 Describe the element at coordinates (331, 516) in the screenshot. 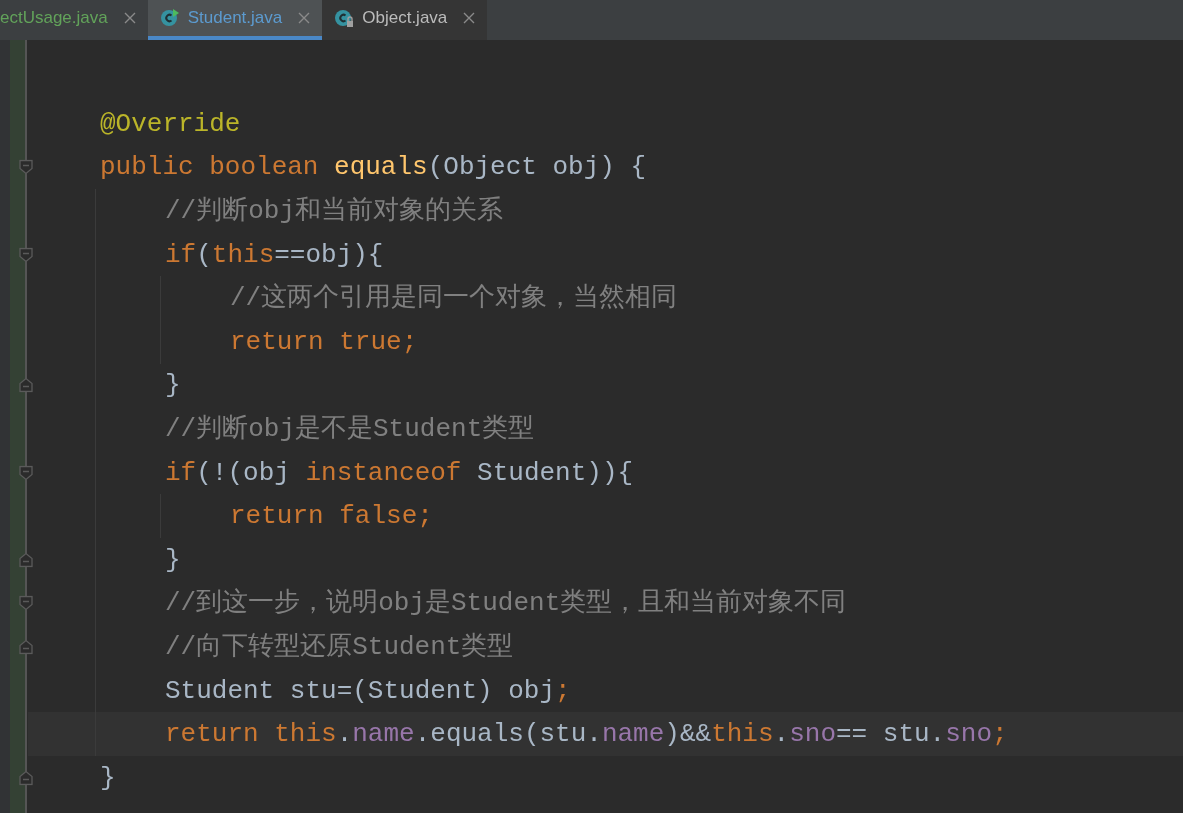

I see `code-line: return false;` at that location.